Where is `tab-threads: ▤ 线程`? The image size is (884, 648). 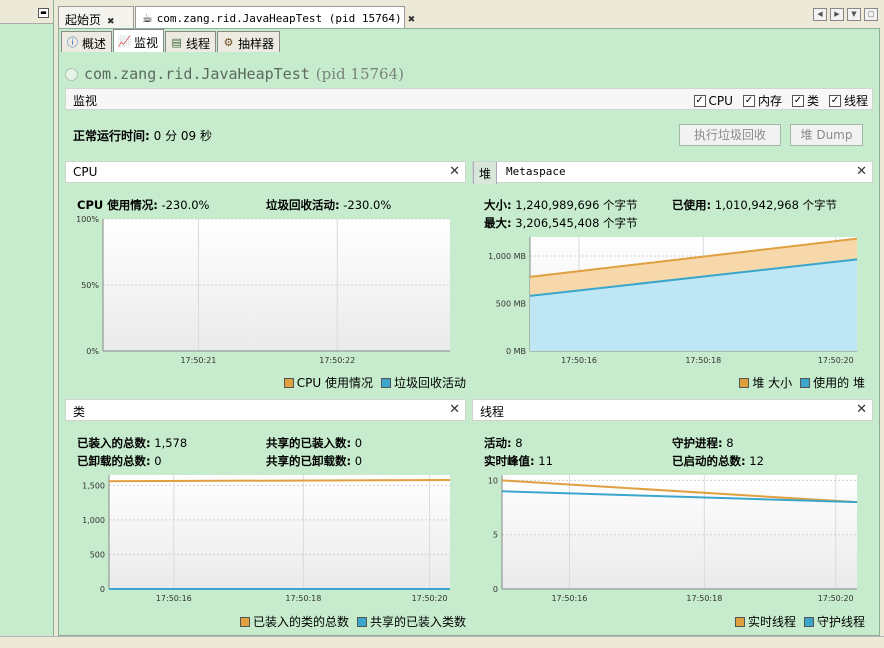 tab-threads: ▤ 线程 is located at coordinates (191, 41).